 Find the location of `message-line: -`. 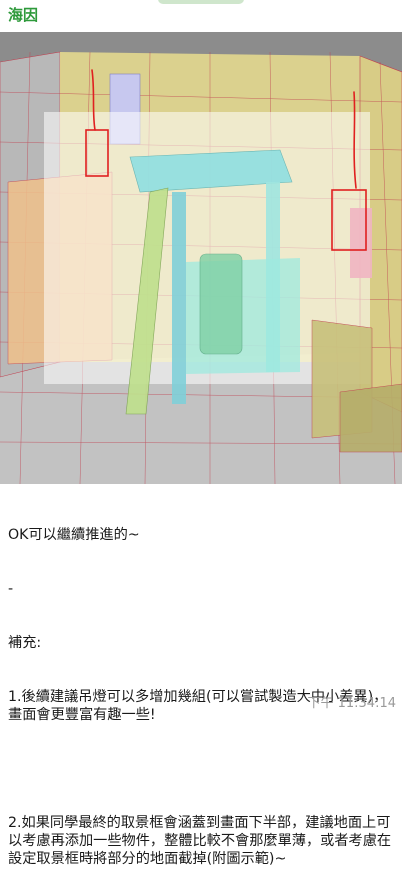

message-line: - is located at coordinates (11, 589).